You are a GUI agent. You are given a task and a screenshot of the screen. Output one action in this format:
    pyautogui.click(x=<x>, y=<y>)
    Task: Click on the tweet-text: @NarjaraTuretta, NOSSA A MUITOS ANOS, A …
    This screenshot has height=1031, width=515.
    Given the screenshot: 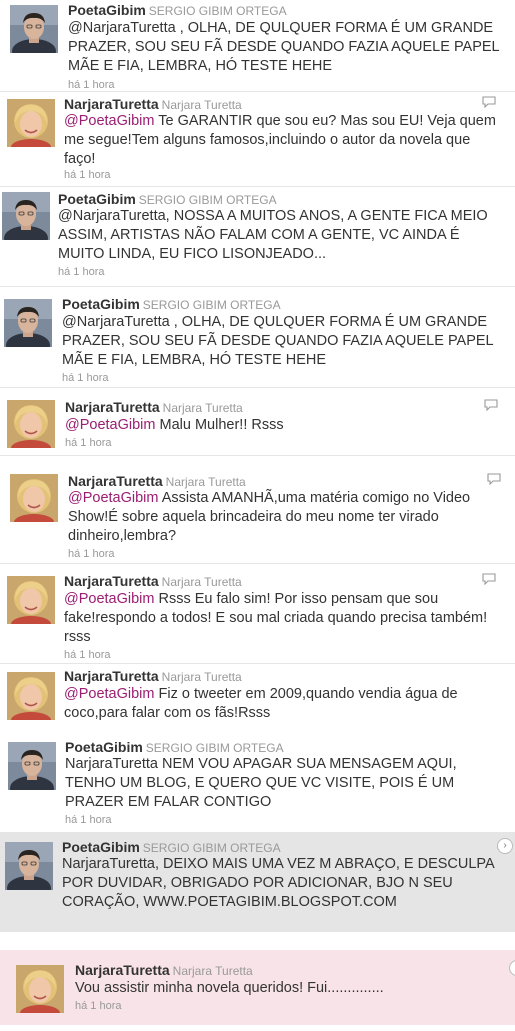 What is the action you would take?
    pyautogui.click(x=273, y=235)
    